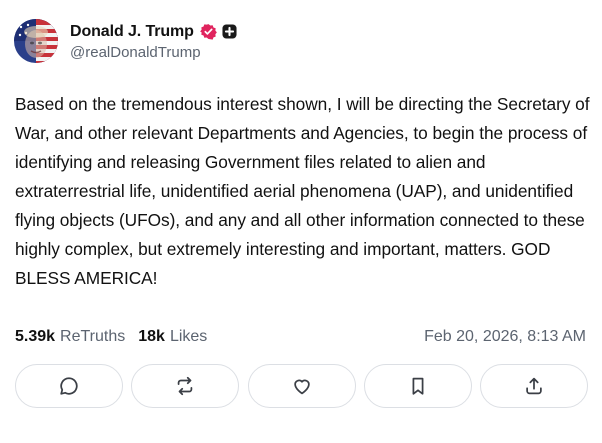 This screenshot has width=602, height=443. I want to click on author-identity: Donald J. Trump @realDonaldTrump, so click(153, 41).